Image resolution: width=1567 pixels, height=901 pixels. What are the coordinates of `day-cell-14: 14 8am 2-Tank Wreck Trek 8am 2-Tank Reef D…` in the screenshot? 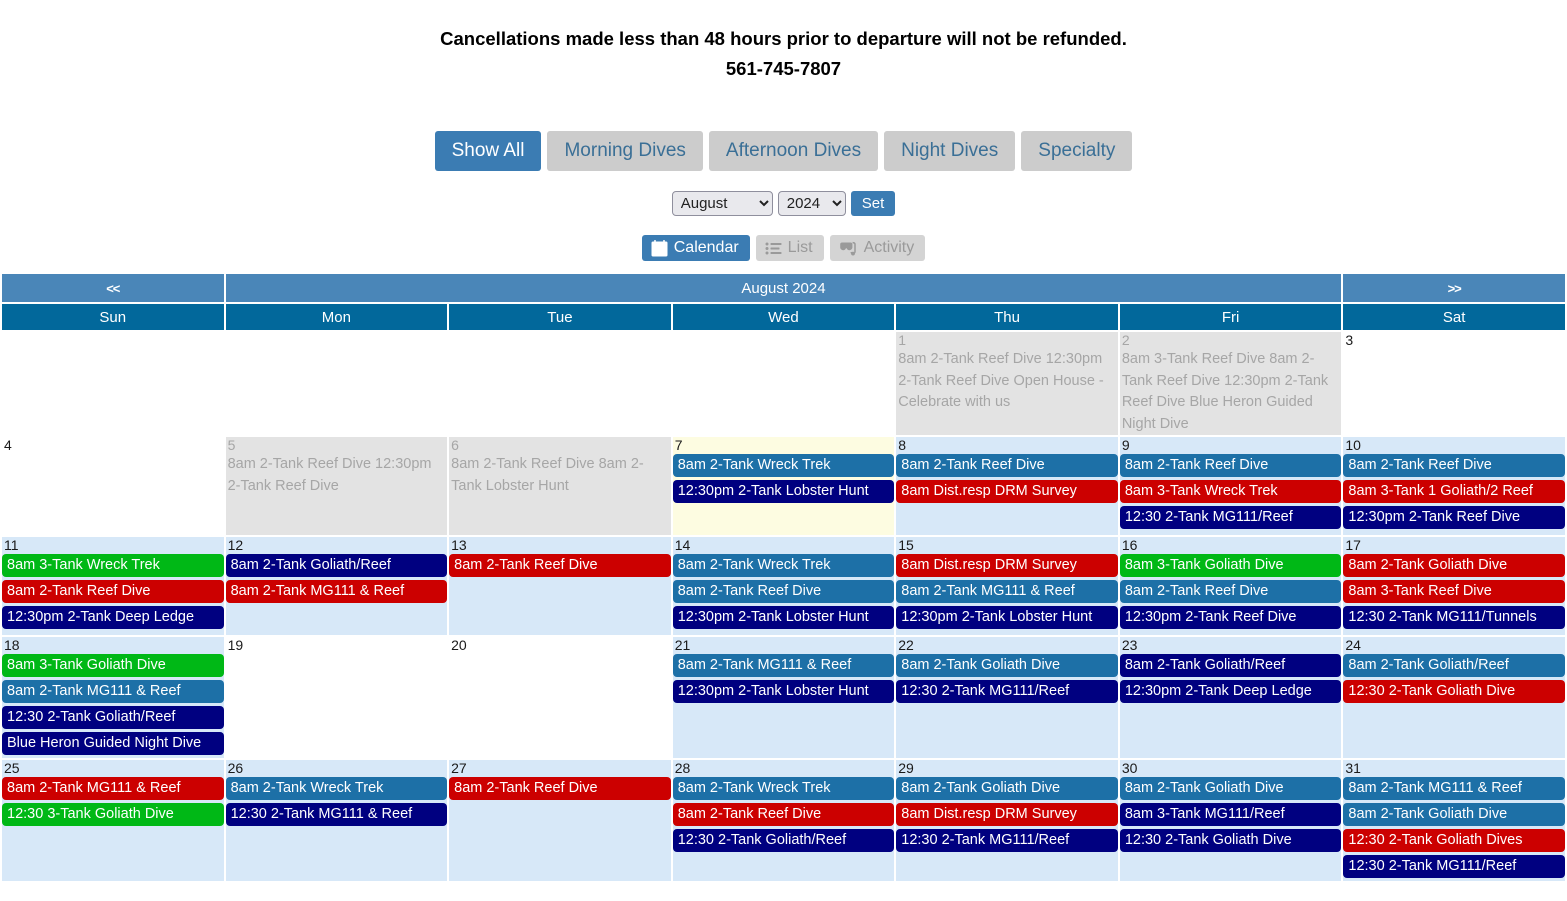 It's located at (783, 586).